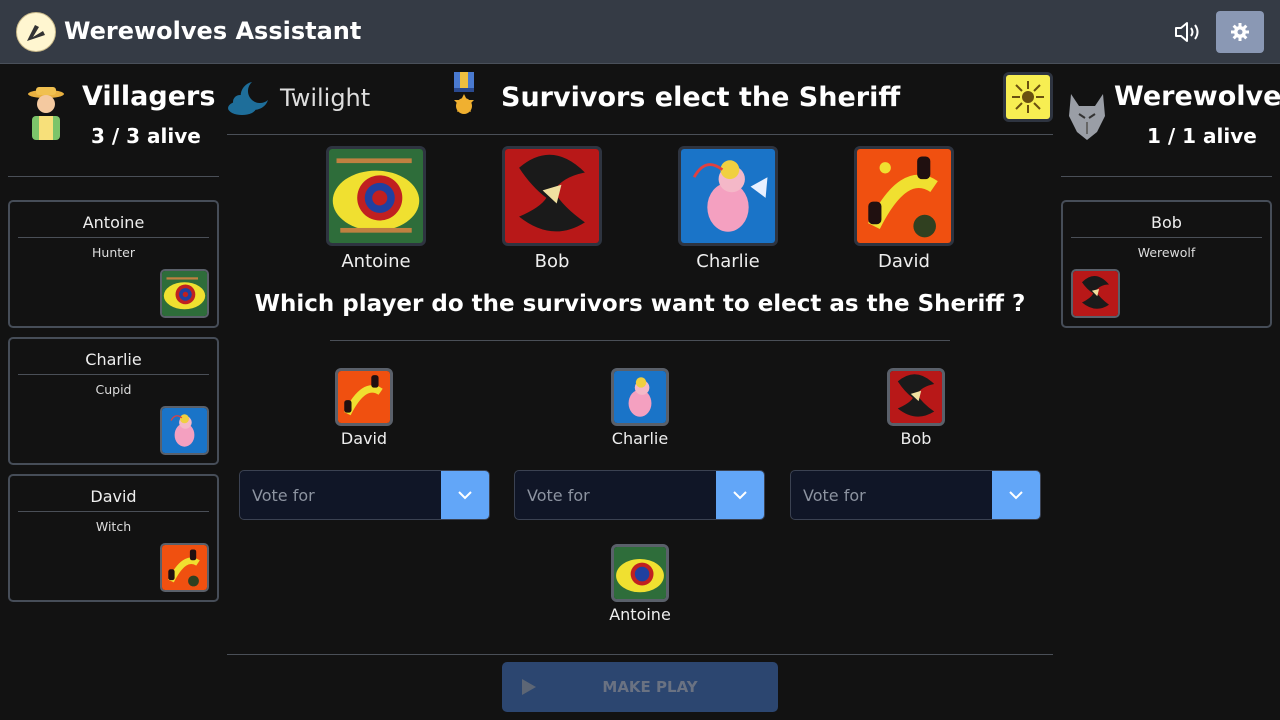 The height and width of the screenshot is (720, 1280). I want to click on werewolves-title: Werewolves, so click(1197, 96).